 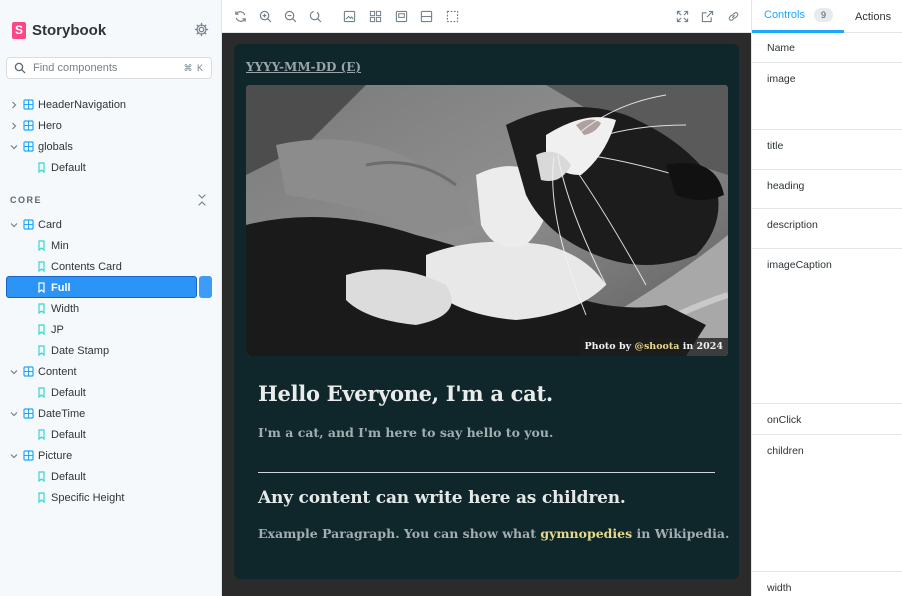 What do you see at coordinates (82, 104) in the screenshot?
I see `tree-item-label: HeaderNavigation` at bounding box center [82, 104].